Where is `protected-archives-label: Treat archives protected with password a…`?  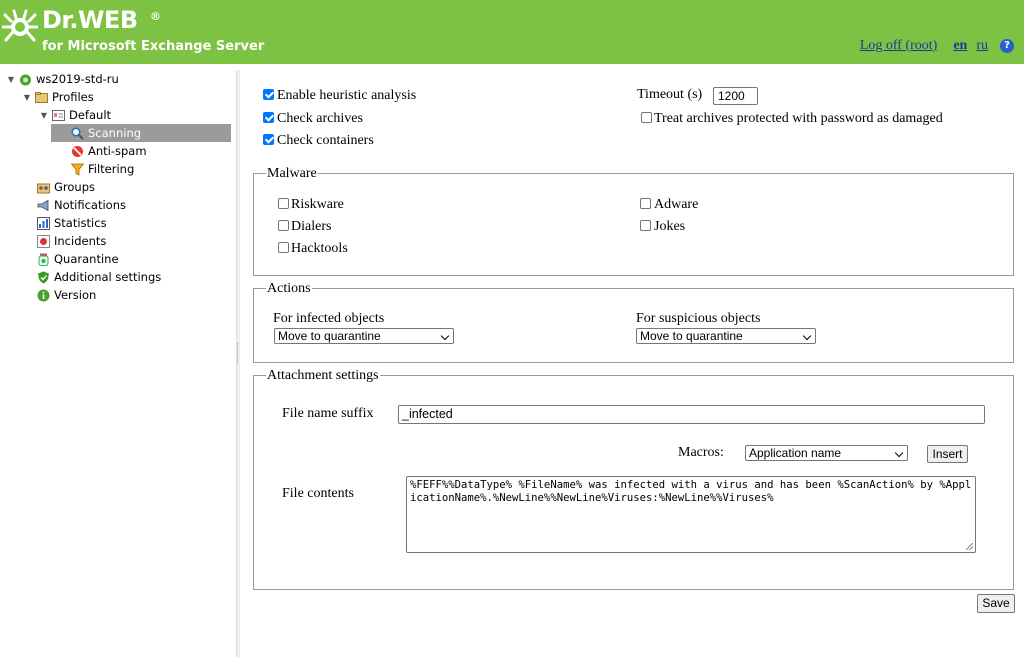 protected-archives-label: Treat archives protected with password a… is located at coordinates (798, 118).